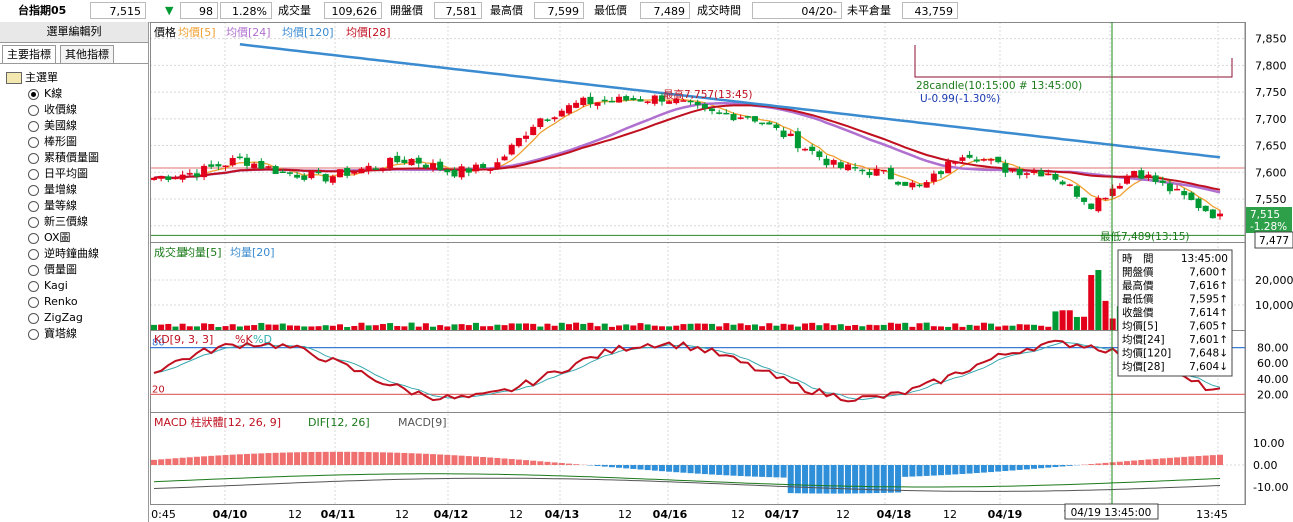  Describe the element at coordinates (1208, 367) in the screenshot. I see `tooltip-value: 7,604↓` at that location.